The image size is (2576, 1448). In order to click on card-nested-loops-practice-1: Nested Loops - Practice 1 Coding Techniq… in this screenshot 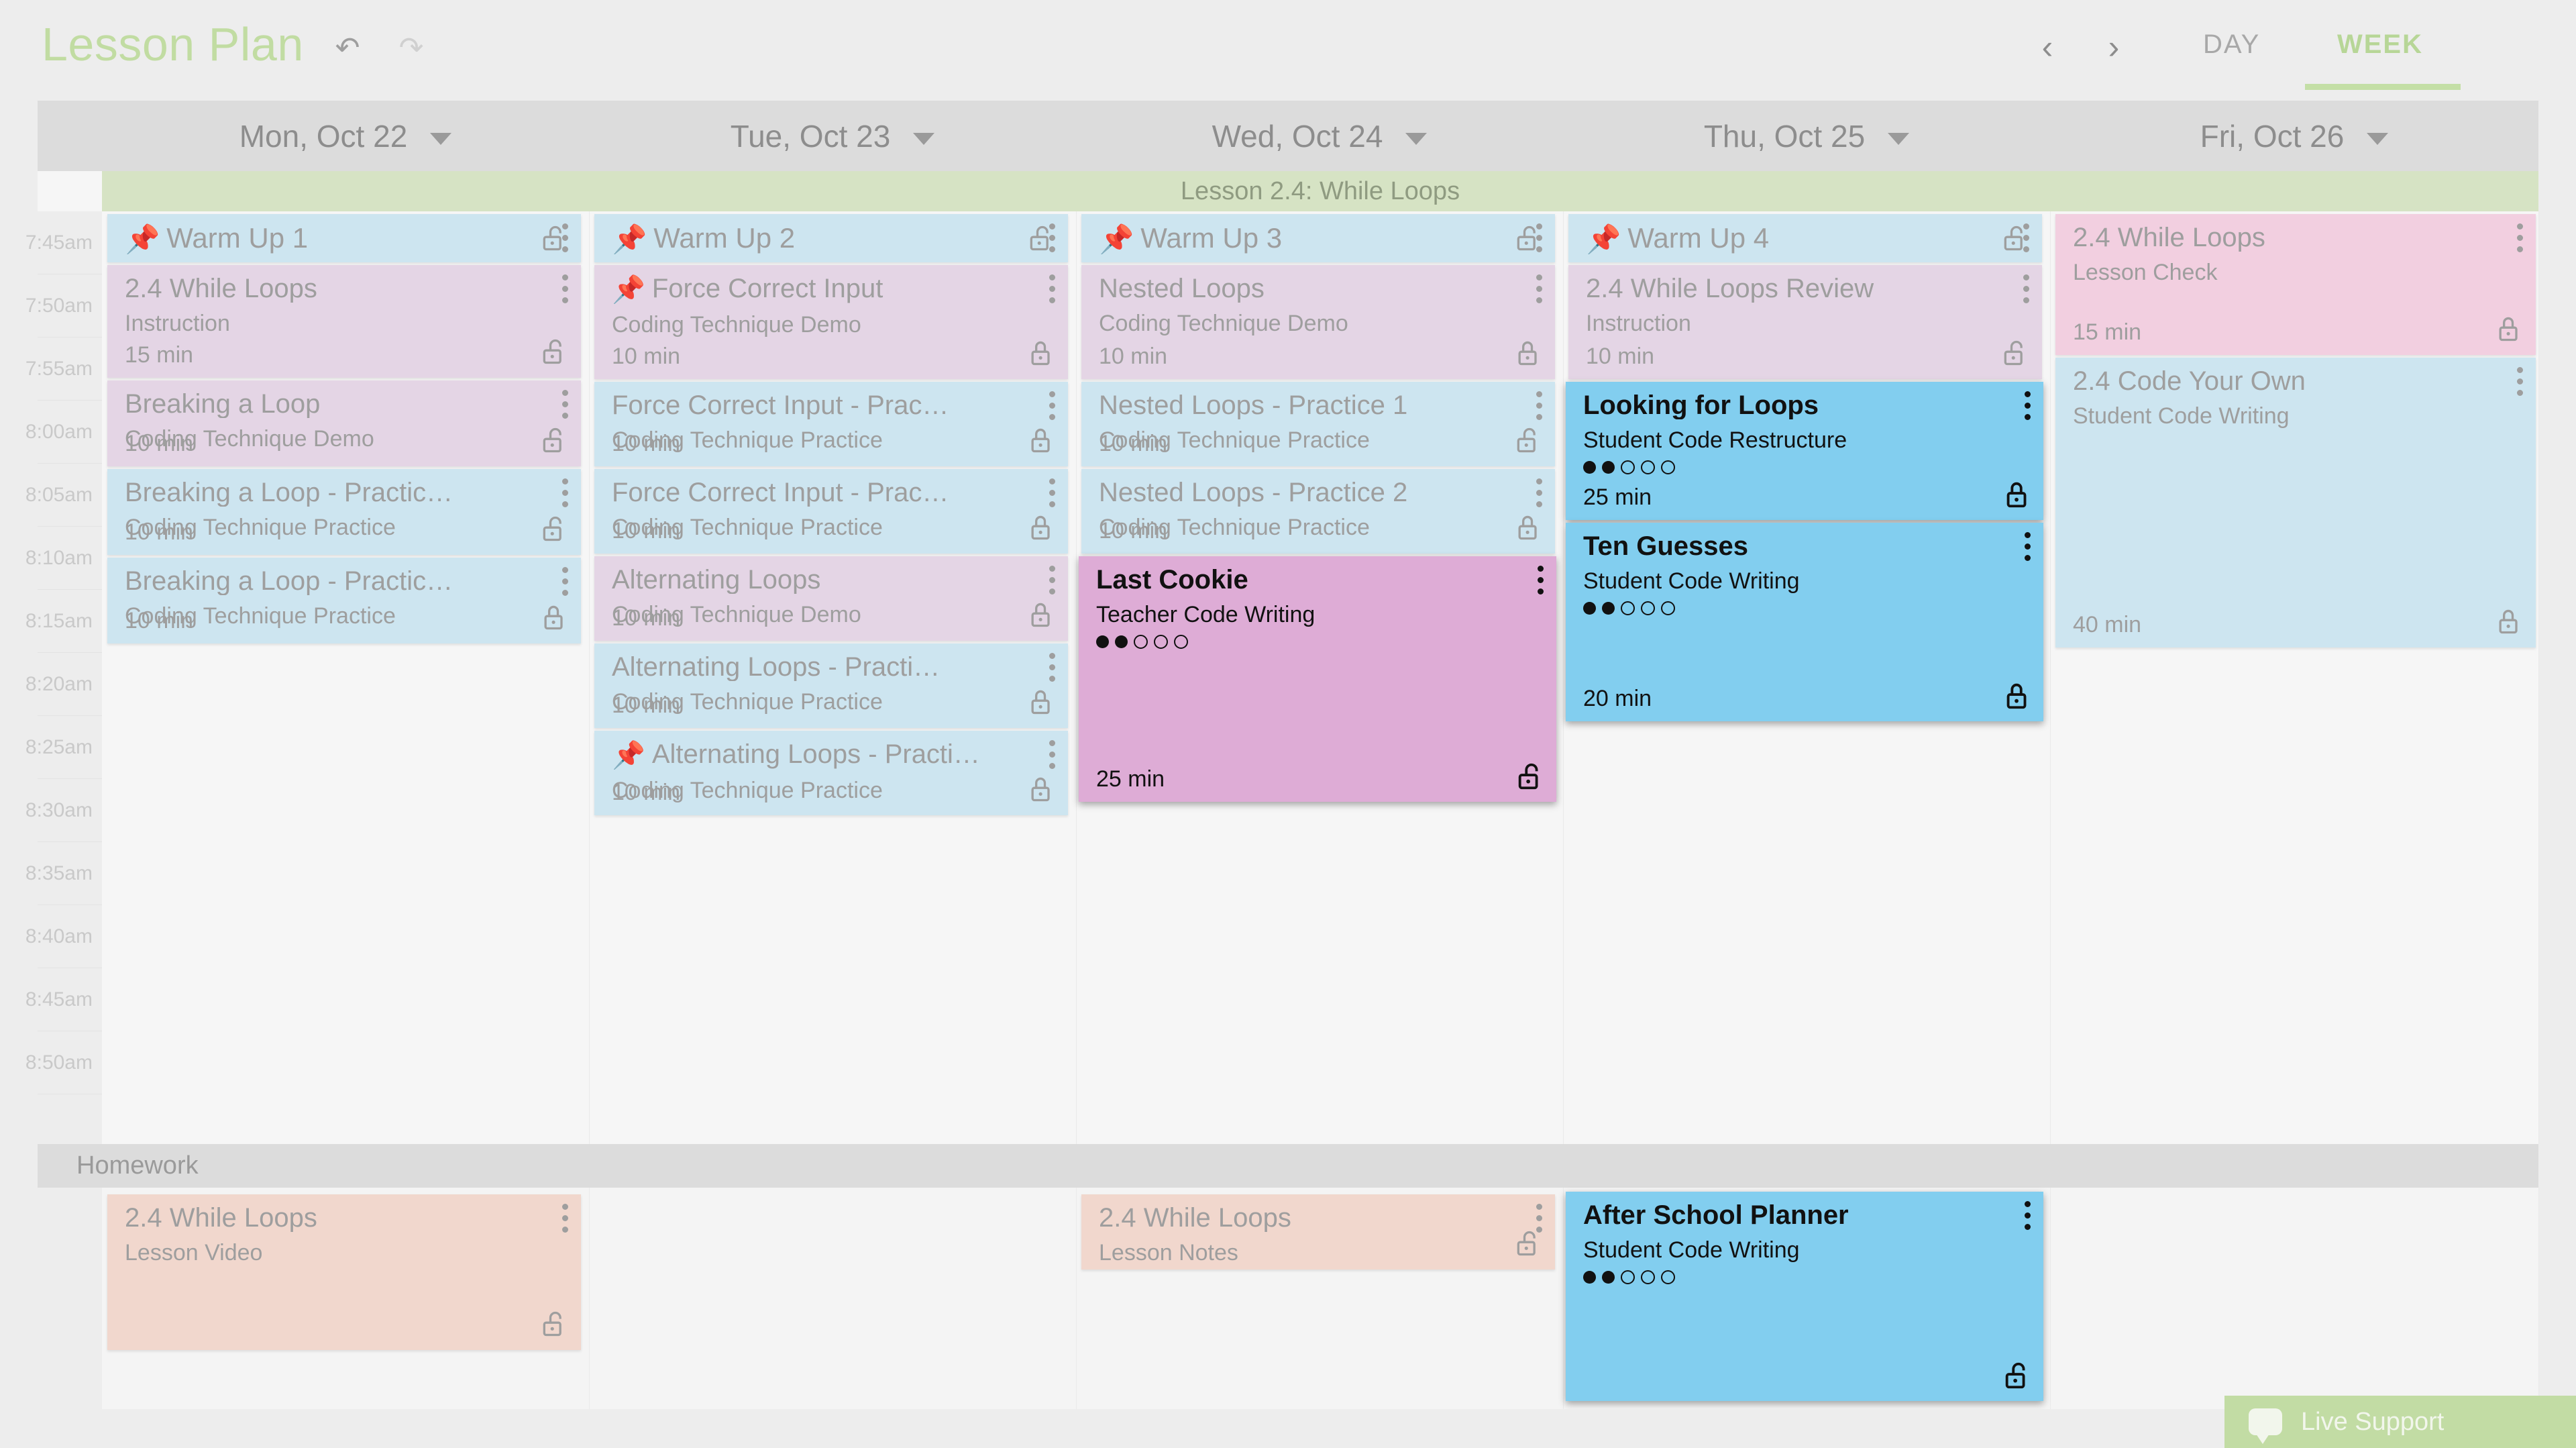, I will do `click(1318, 424)`.